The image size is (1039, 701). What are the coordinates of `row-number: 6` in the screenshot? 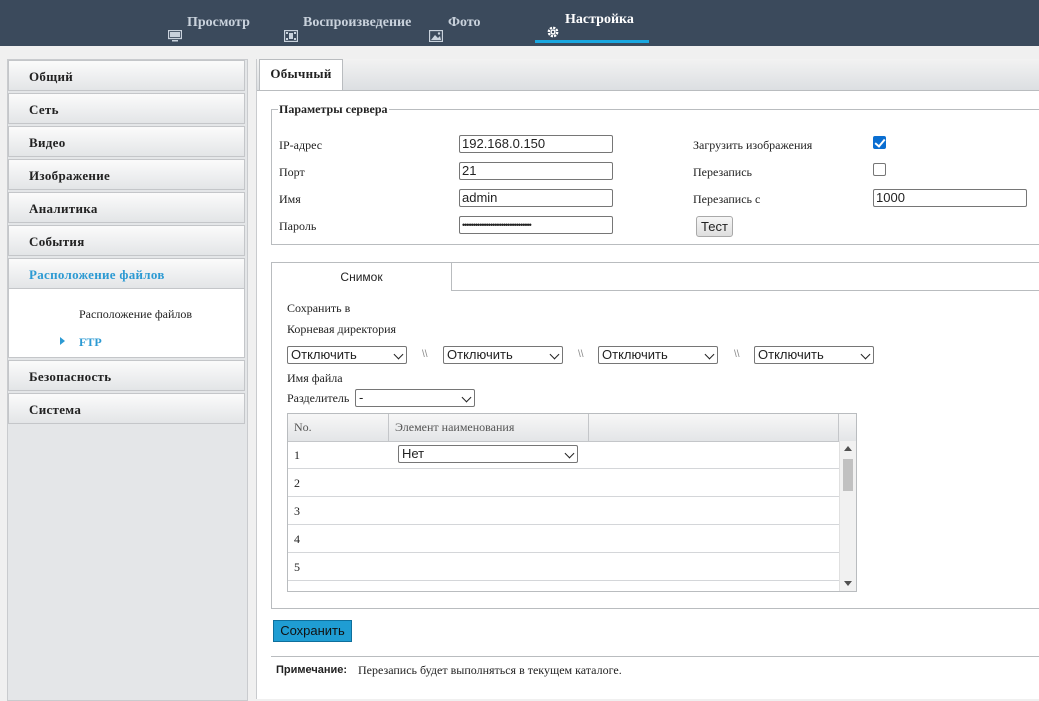 It's located at (297, 589).